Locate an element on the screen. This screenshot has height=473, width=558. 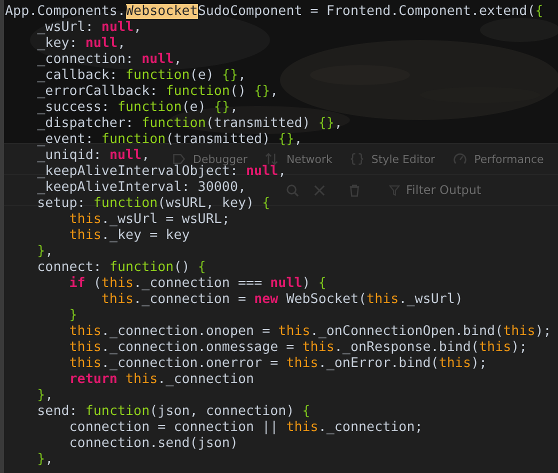
trash-icon is located at coordinates (354, 190).